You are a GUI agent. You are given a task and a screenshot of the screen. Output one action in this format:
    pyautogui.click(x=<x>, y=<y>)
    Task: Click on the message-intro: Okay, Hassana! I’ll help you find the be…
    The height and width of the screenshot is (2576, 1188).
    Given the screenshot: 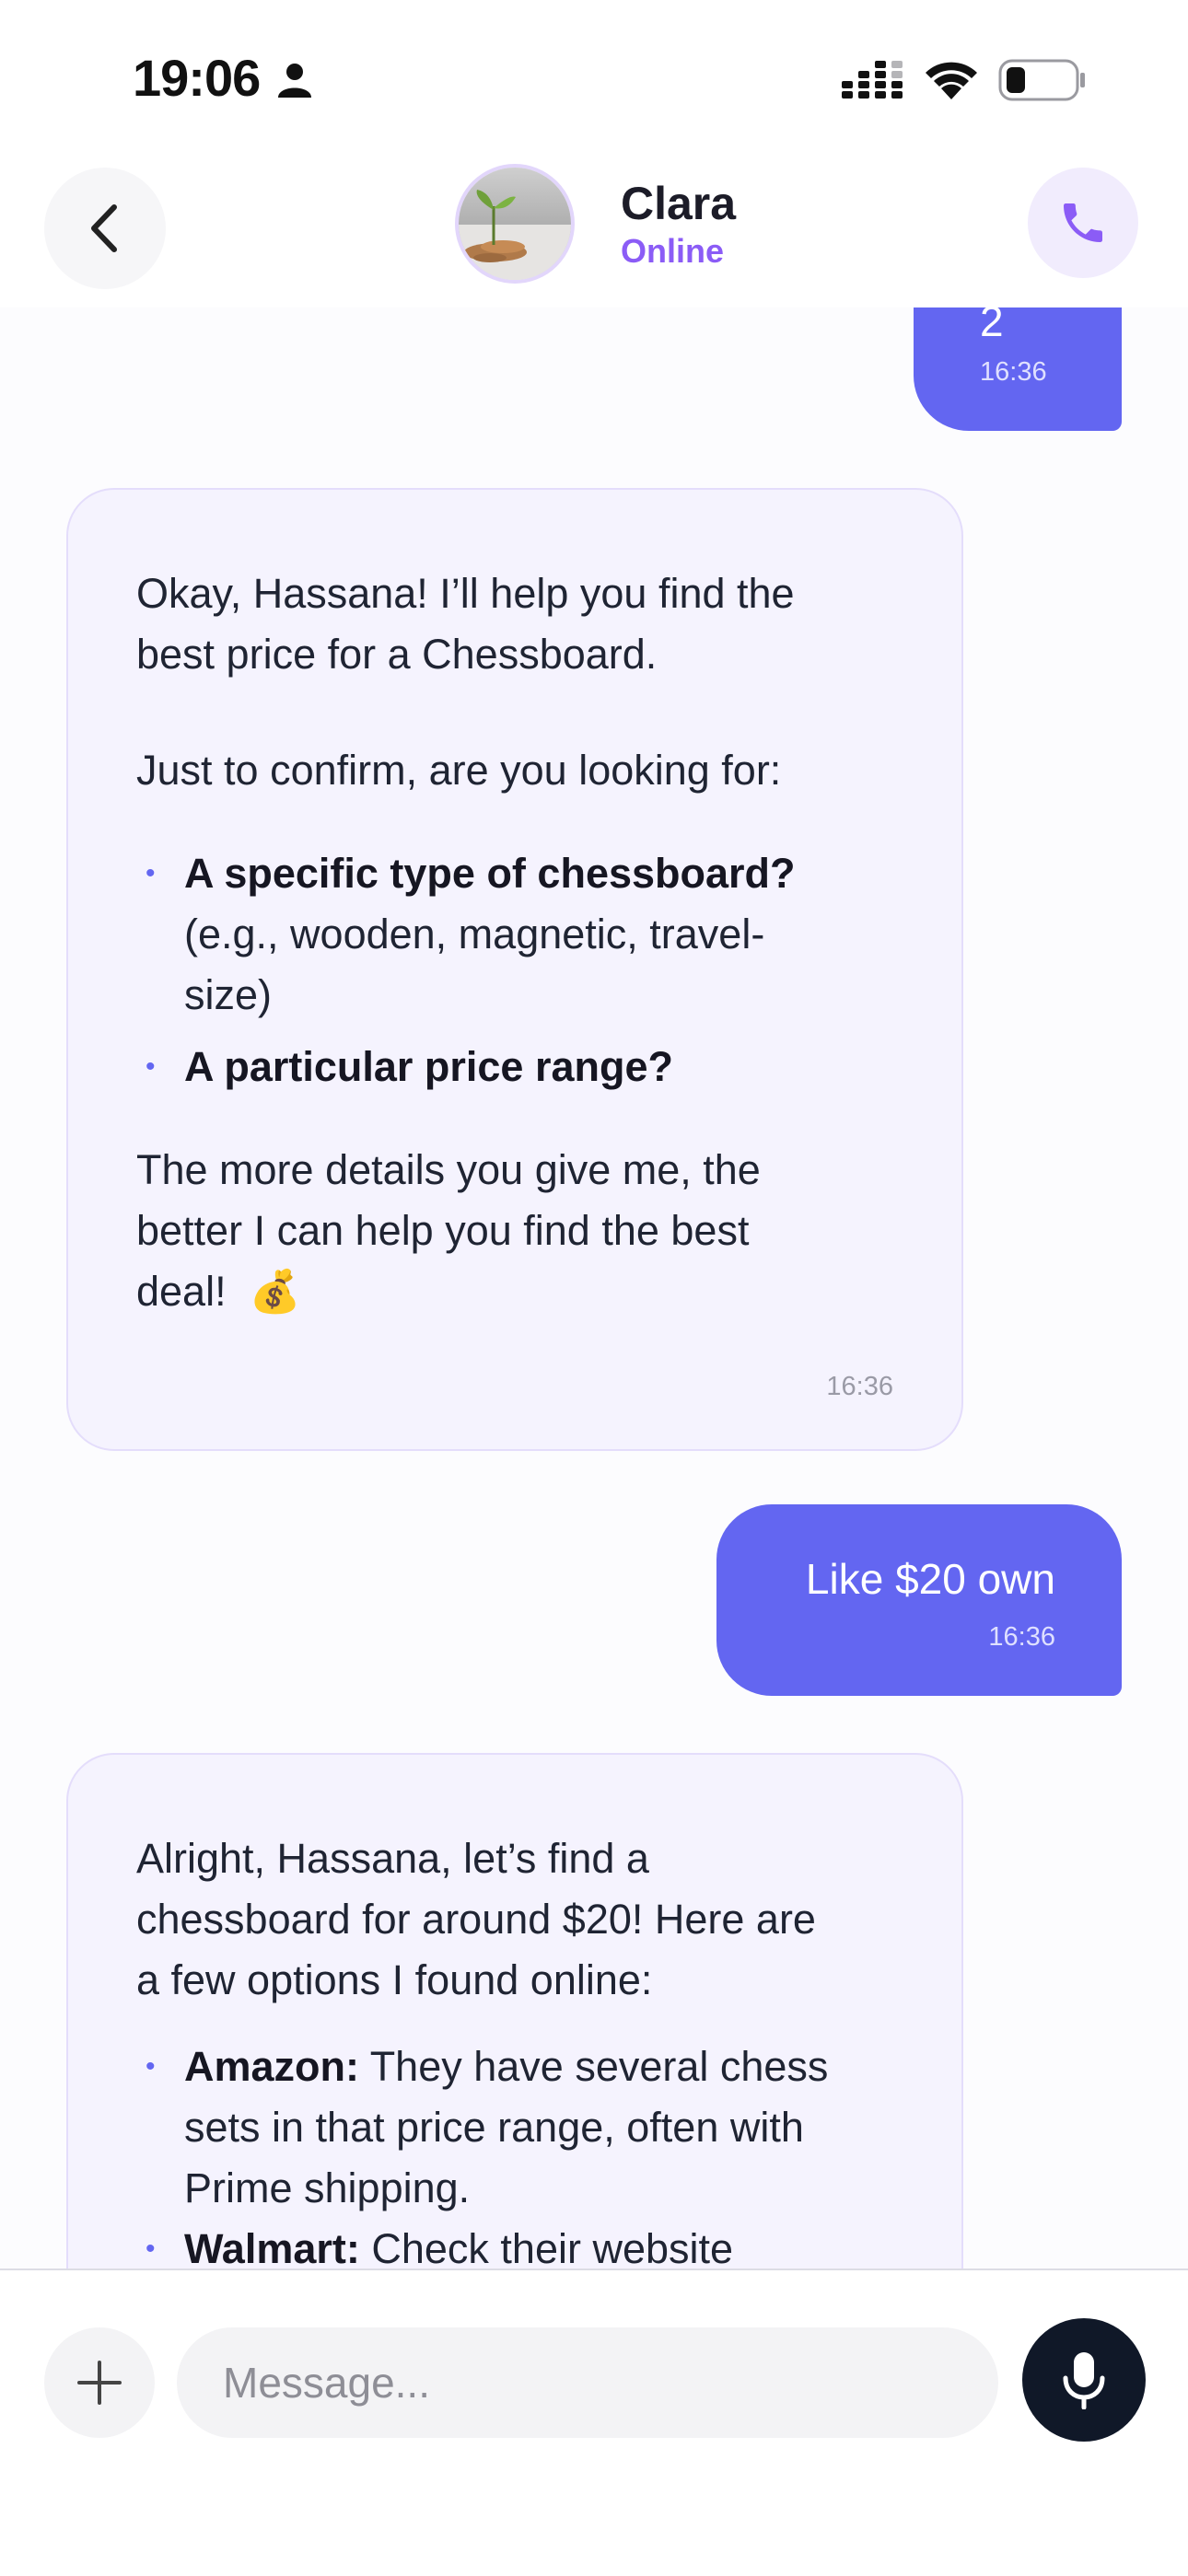 What is the action you would take?
    pyautogui.click(x=465, y=624)
    